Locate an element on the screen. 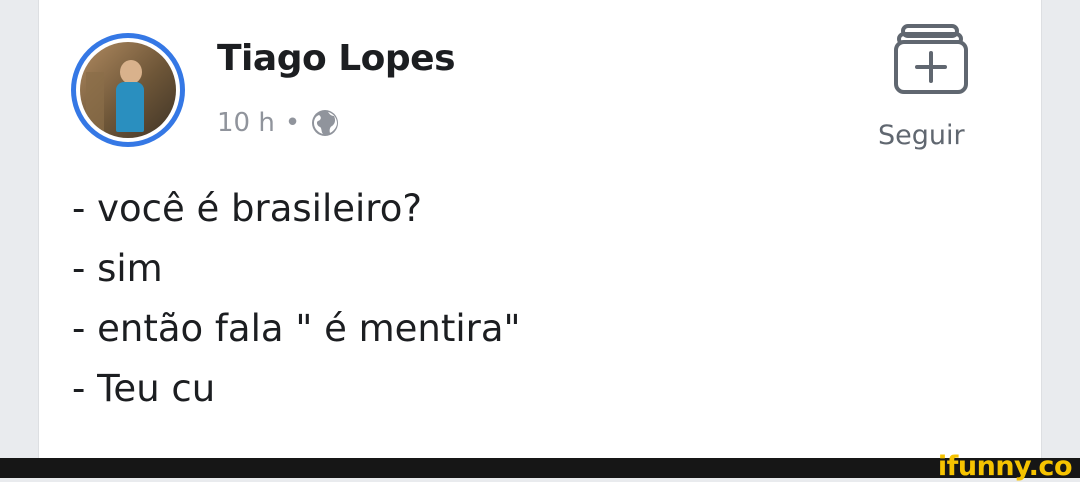 The image size is (1080, 482). globe-icon is located at coordinates (325, 123).